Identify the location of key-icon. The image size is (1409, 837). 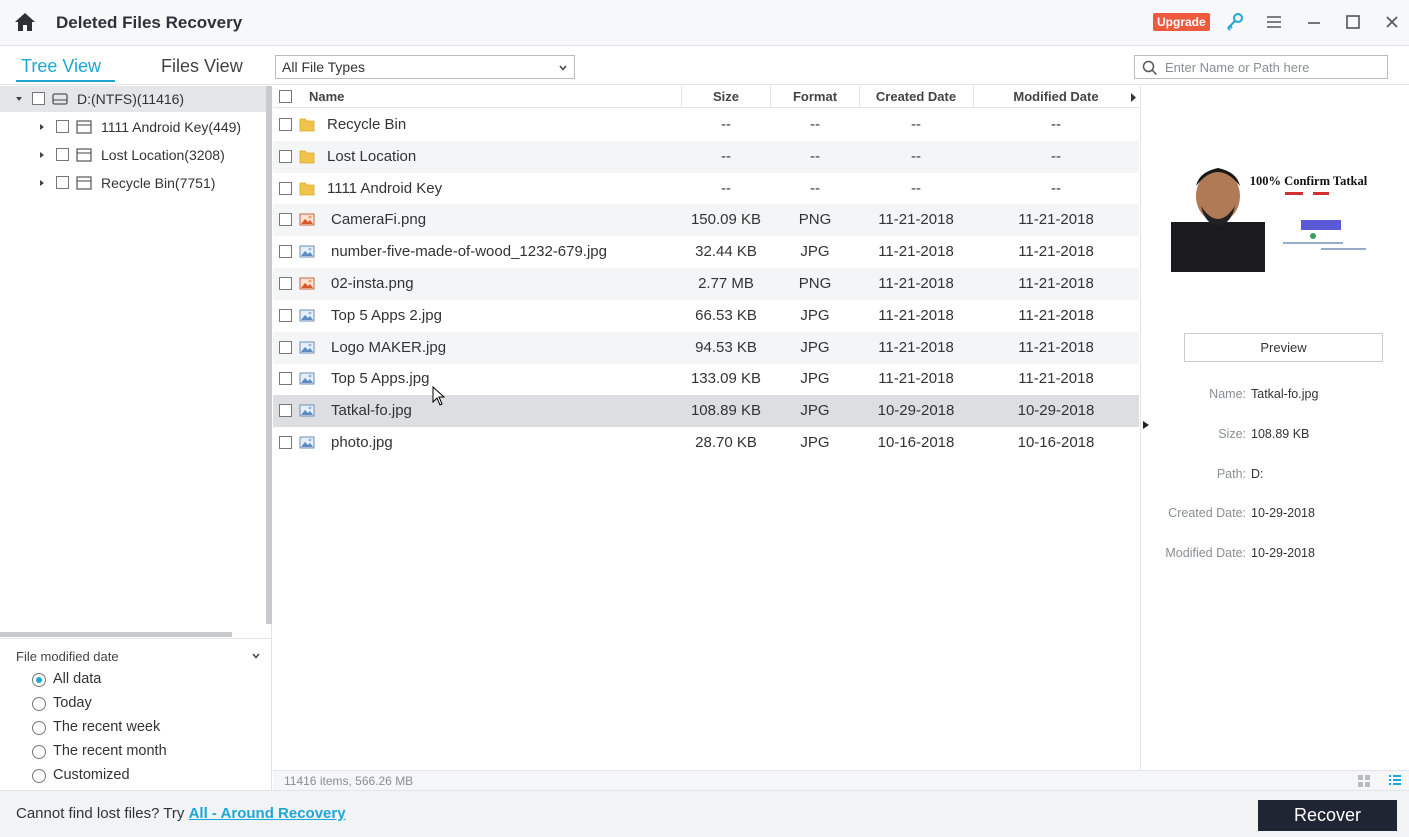
(1235, 22).